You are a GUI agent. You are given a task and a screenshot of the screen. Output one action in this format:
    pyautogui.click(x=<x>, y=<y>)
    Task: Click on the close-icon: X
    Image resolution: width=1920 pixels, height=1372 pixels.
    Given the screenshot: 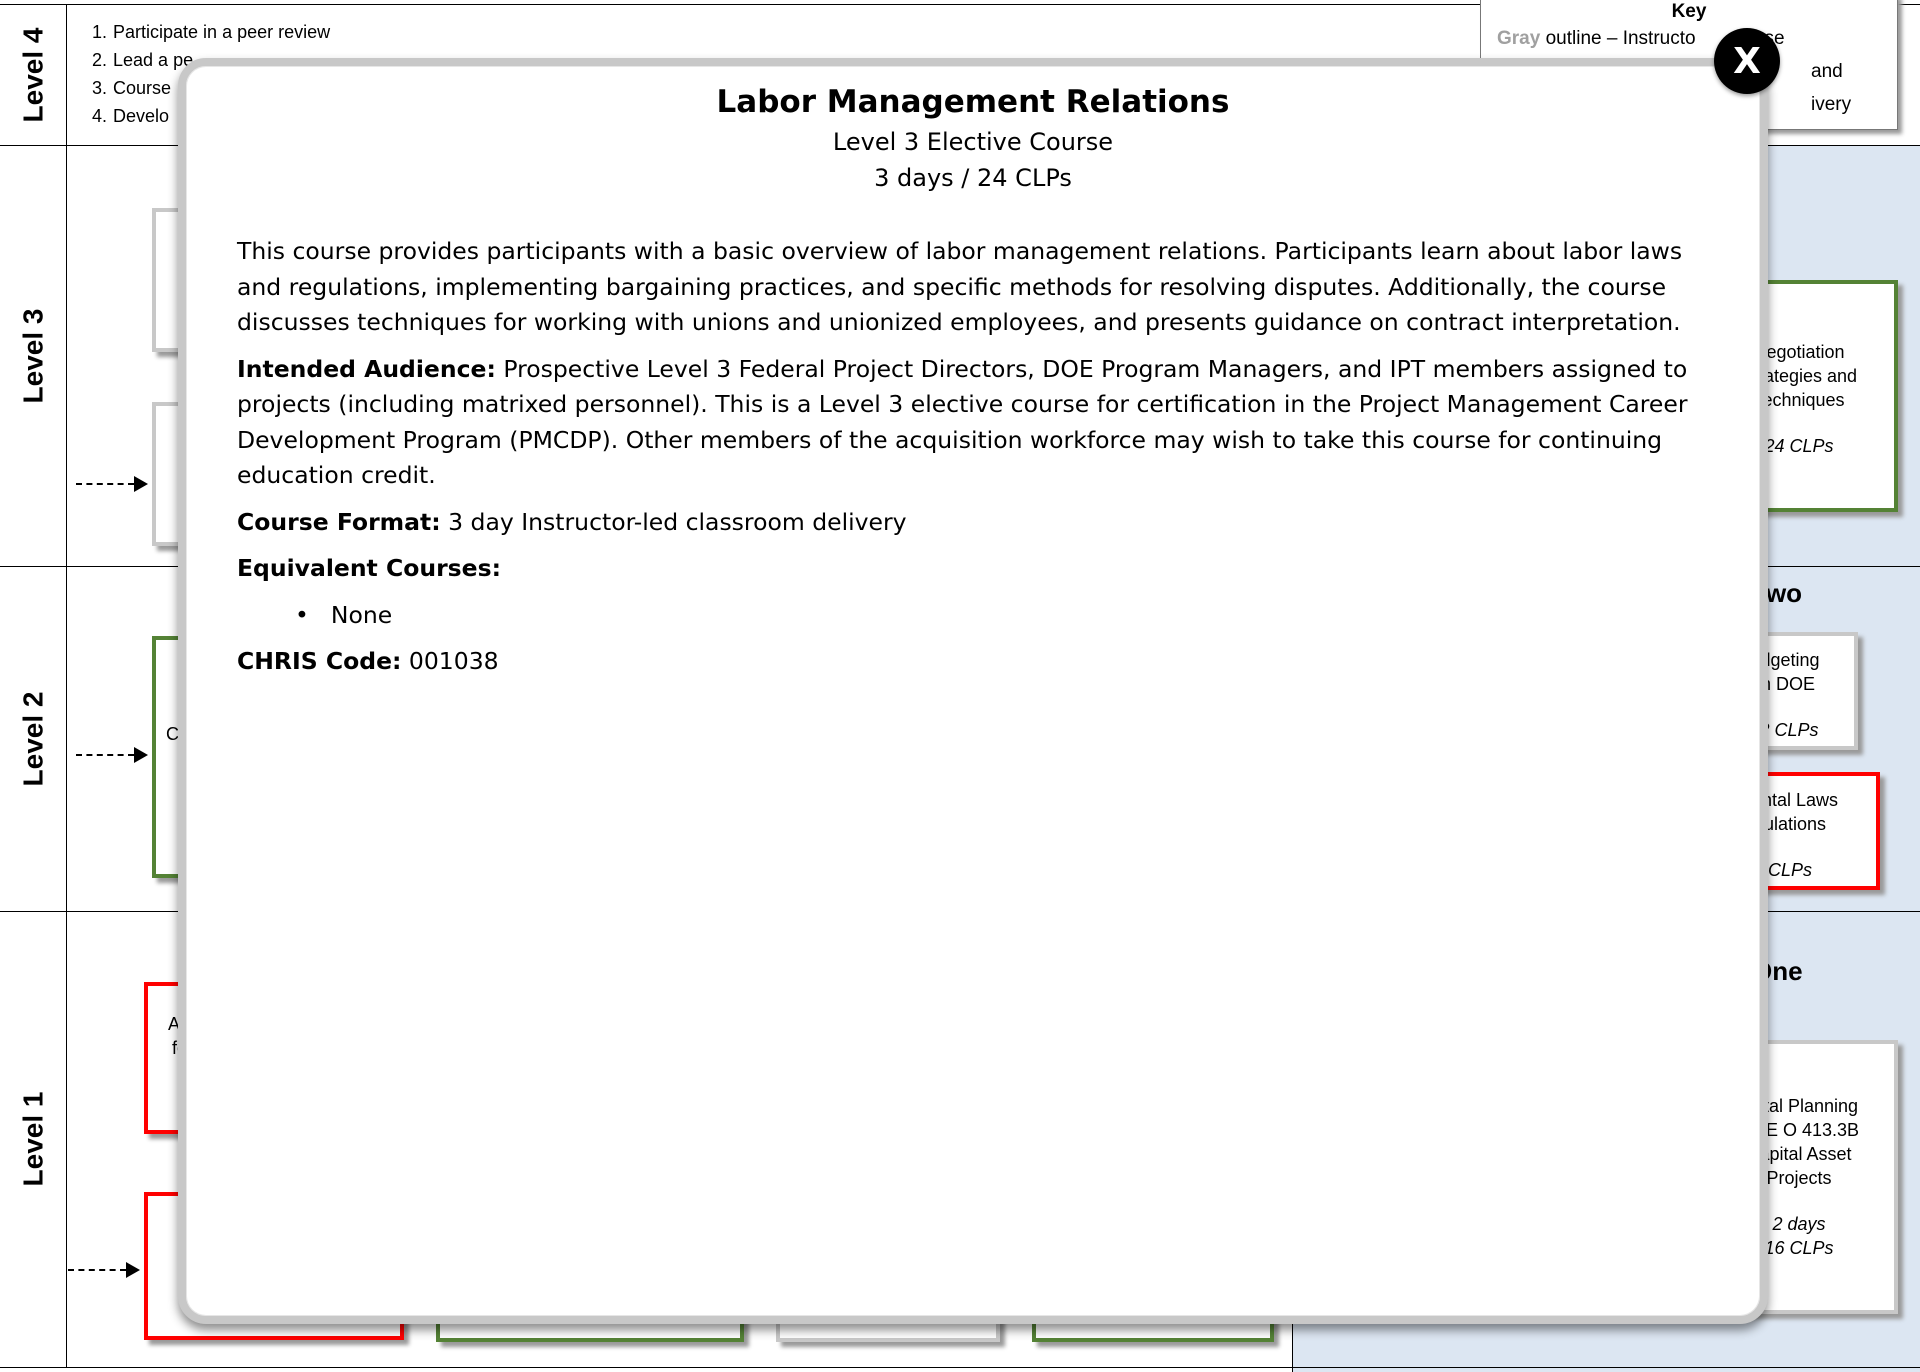 What is the action you would take?
    pyautogui.click(x=1747, y=61)
    